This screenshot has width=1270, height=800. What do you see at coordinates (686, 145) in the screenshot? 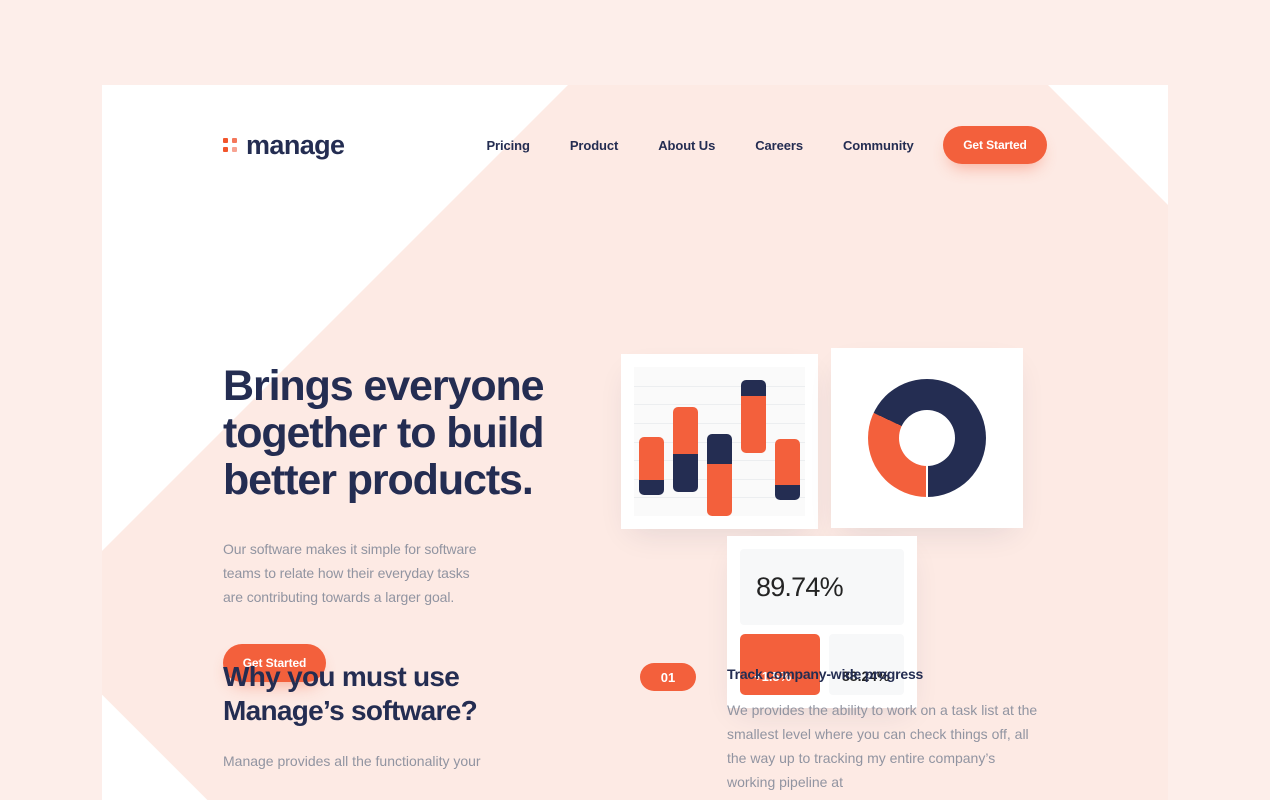
I see `nav-item-about-us: About Us` at bounding box center [686, 145].